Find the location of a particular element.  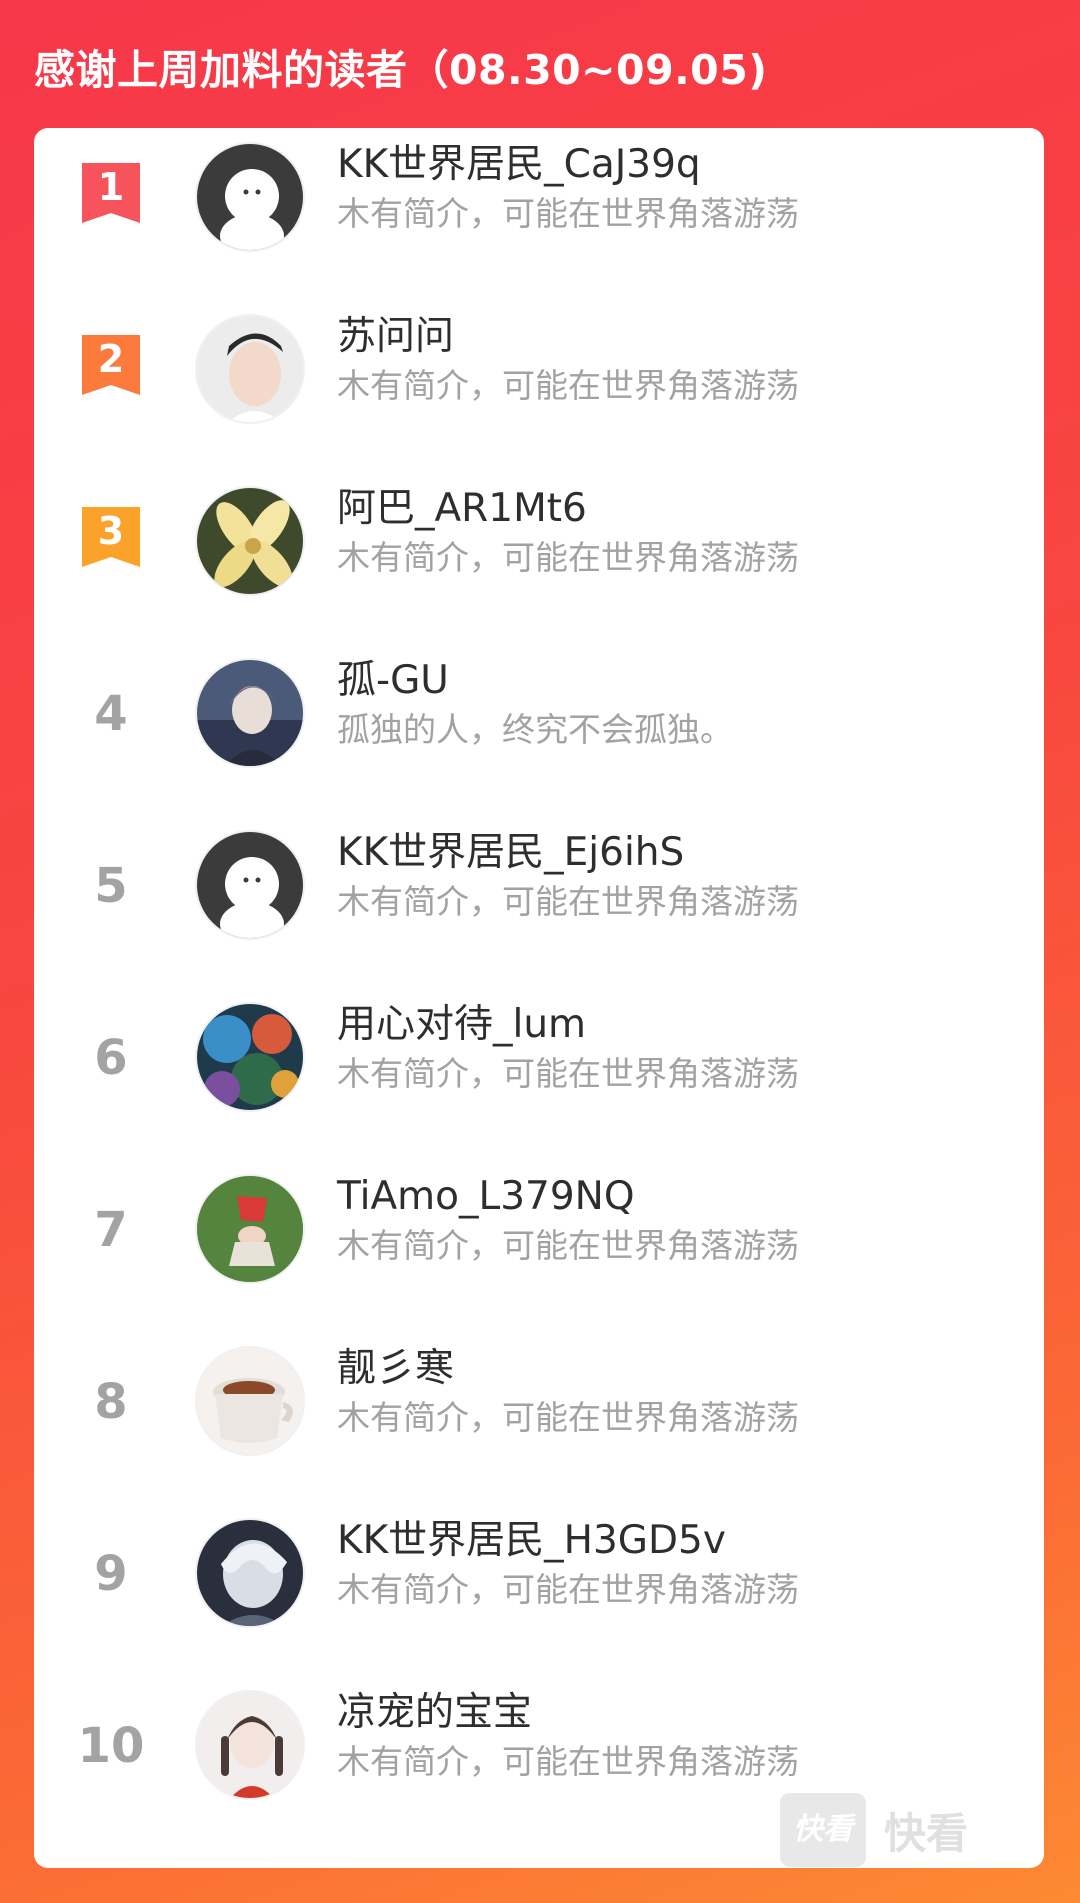

rank-badge: 1 is located at coordinates (111, 193).